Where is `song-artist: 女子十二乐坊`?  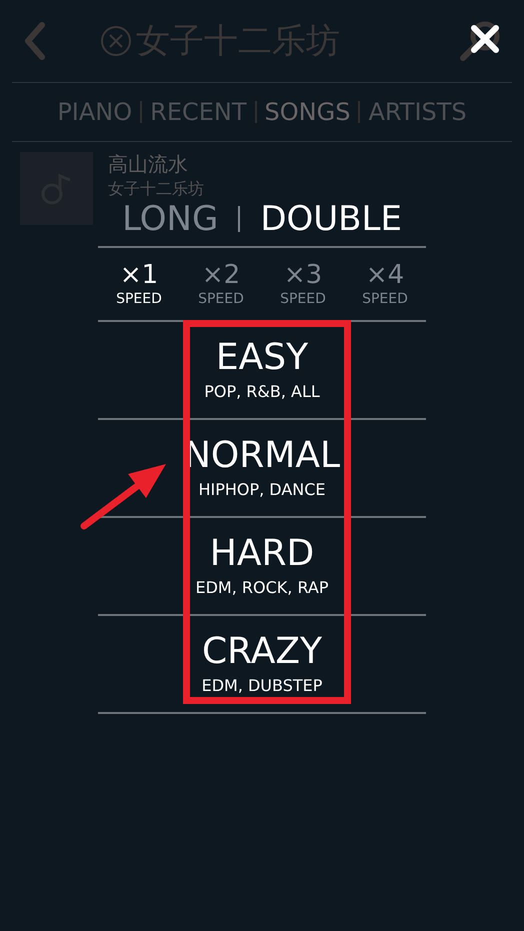 song-artist: 女子十二乐坊 is located at coordinates (156, 189).